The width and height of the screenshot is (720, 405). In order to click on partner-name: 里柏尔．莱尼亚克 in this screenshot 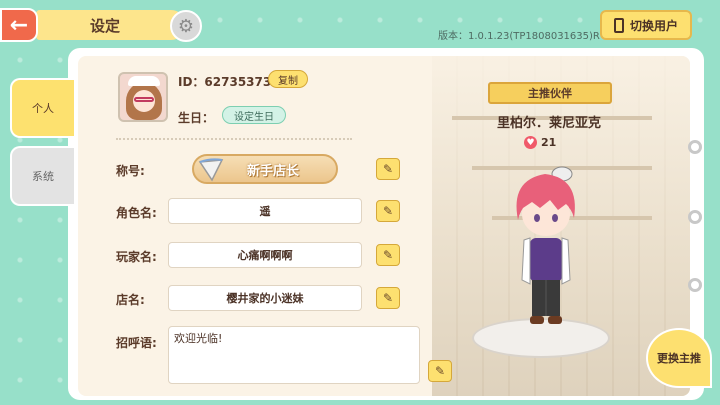, I will do `click(548, 123)`.